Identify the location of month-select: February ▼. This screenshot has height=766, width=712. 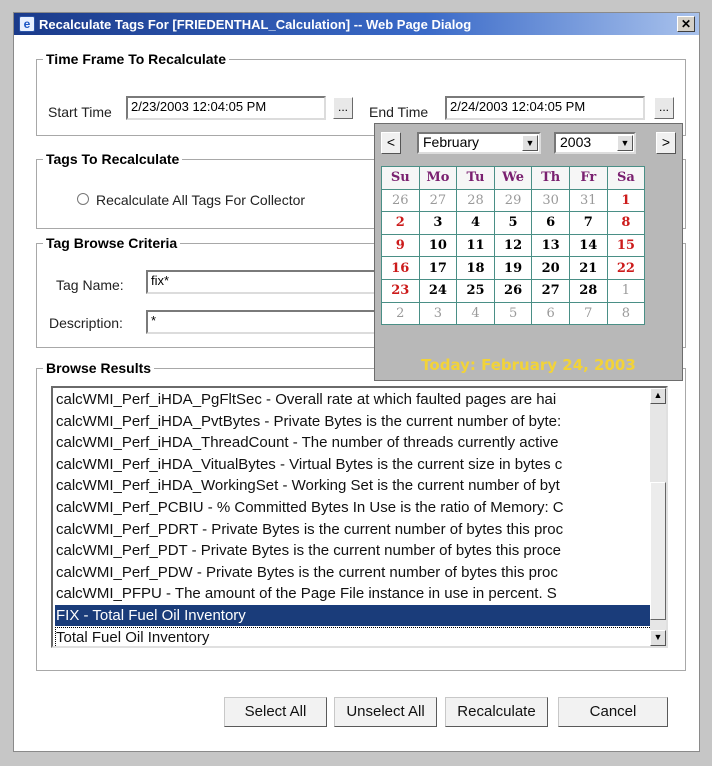
(479, 143).